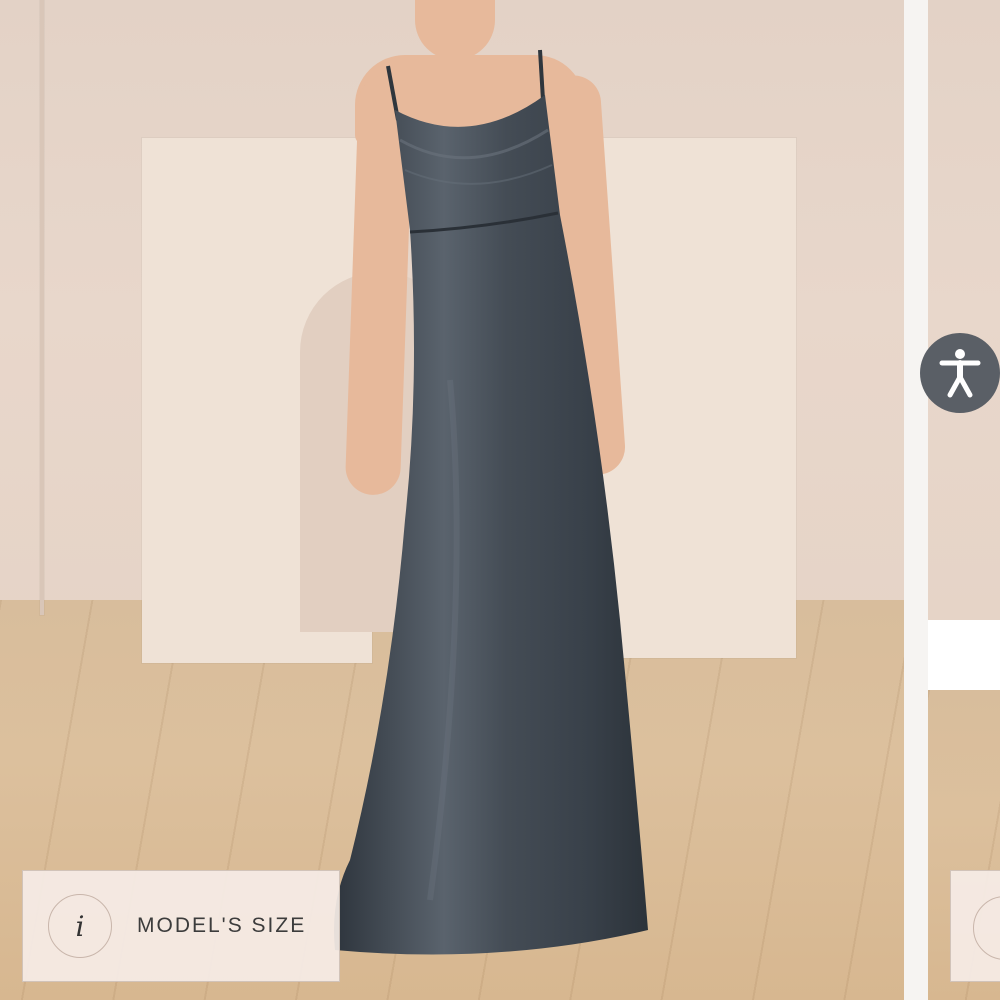 This screenshot has width=1000, height=1000. Describe the element at coordinates (964, 310) in the screenshot. I see `background-wall-next` at that location.